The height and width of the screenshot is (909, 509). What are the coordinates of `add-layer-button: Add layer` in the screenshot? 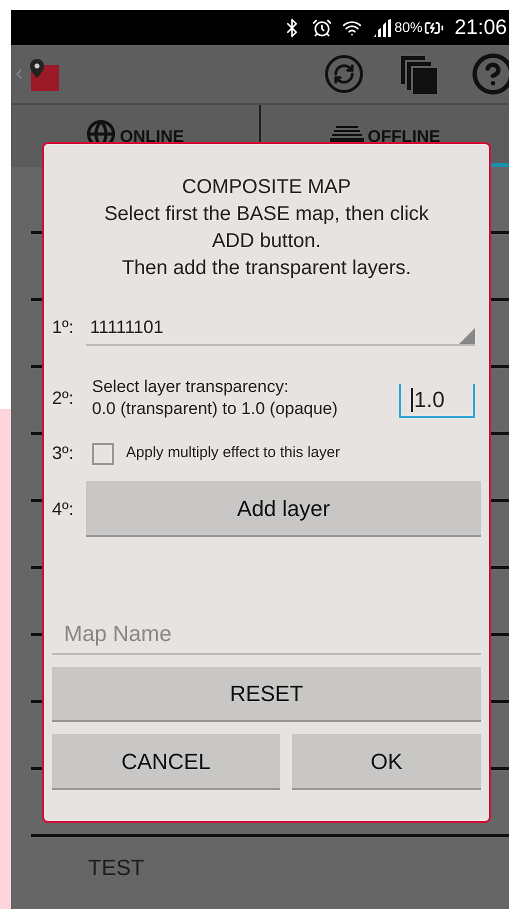 It's located at (283, 509).